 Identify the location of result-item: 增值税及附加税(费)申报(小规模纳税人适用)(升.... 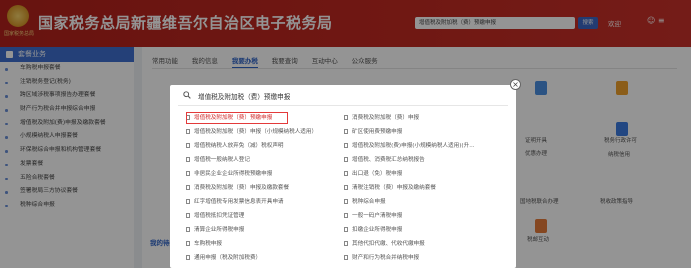
(426, 146).